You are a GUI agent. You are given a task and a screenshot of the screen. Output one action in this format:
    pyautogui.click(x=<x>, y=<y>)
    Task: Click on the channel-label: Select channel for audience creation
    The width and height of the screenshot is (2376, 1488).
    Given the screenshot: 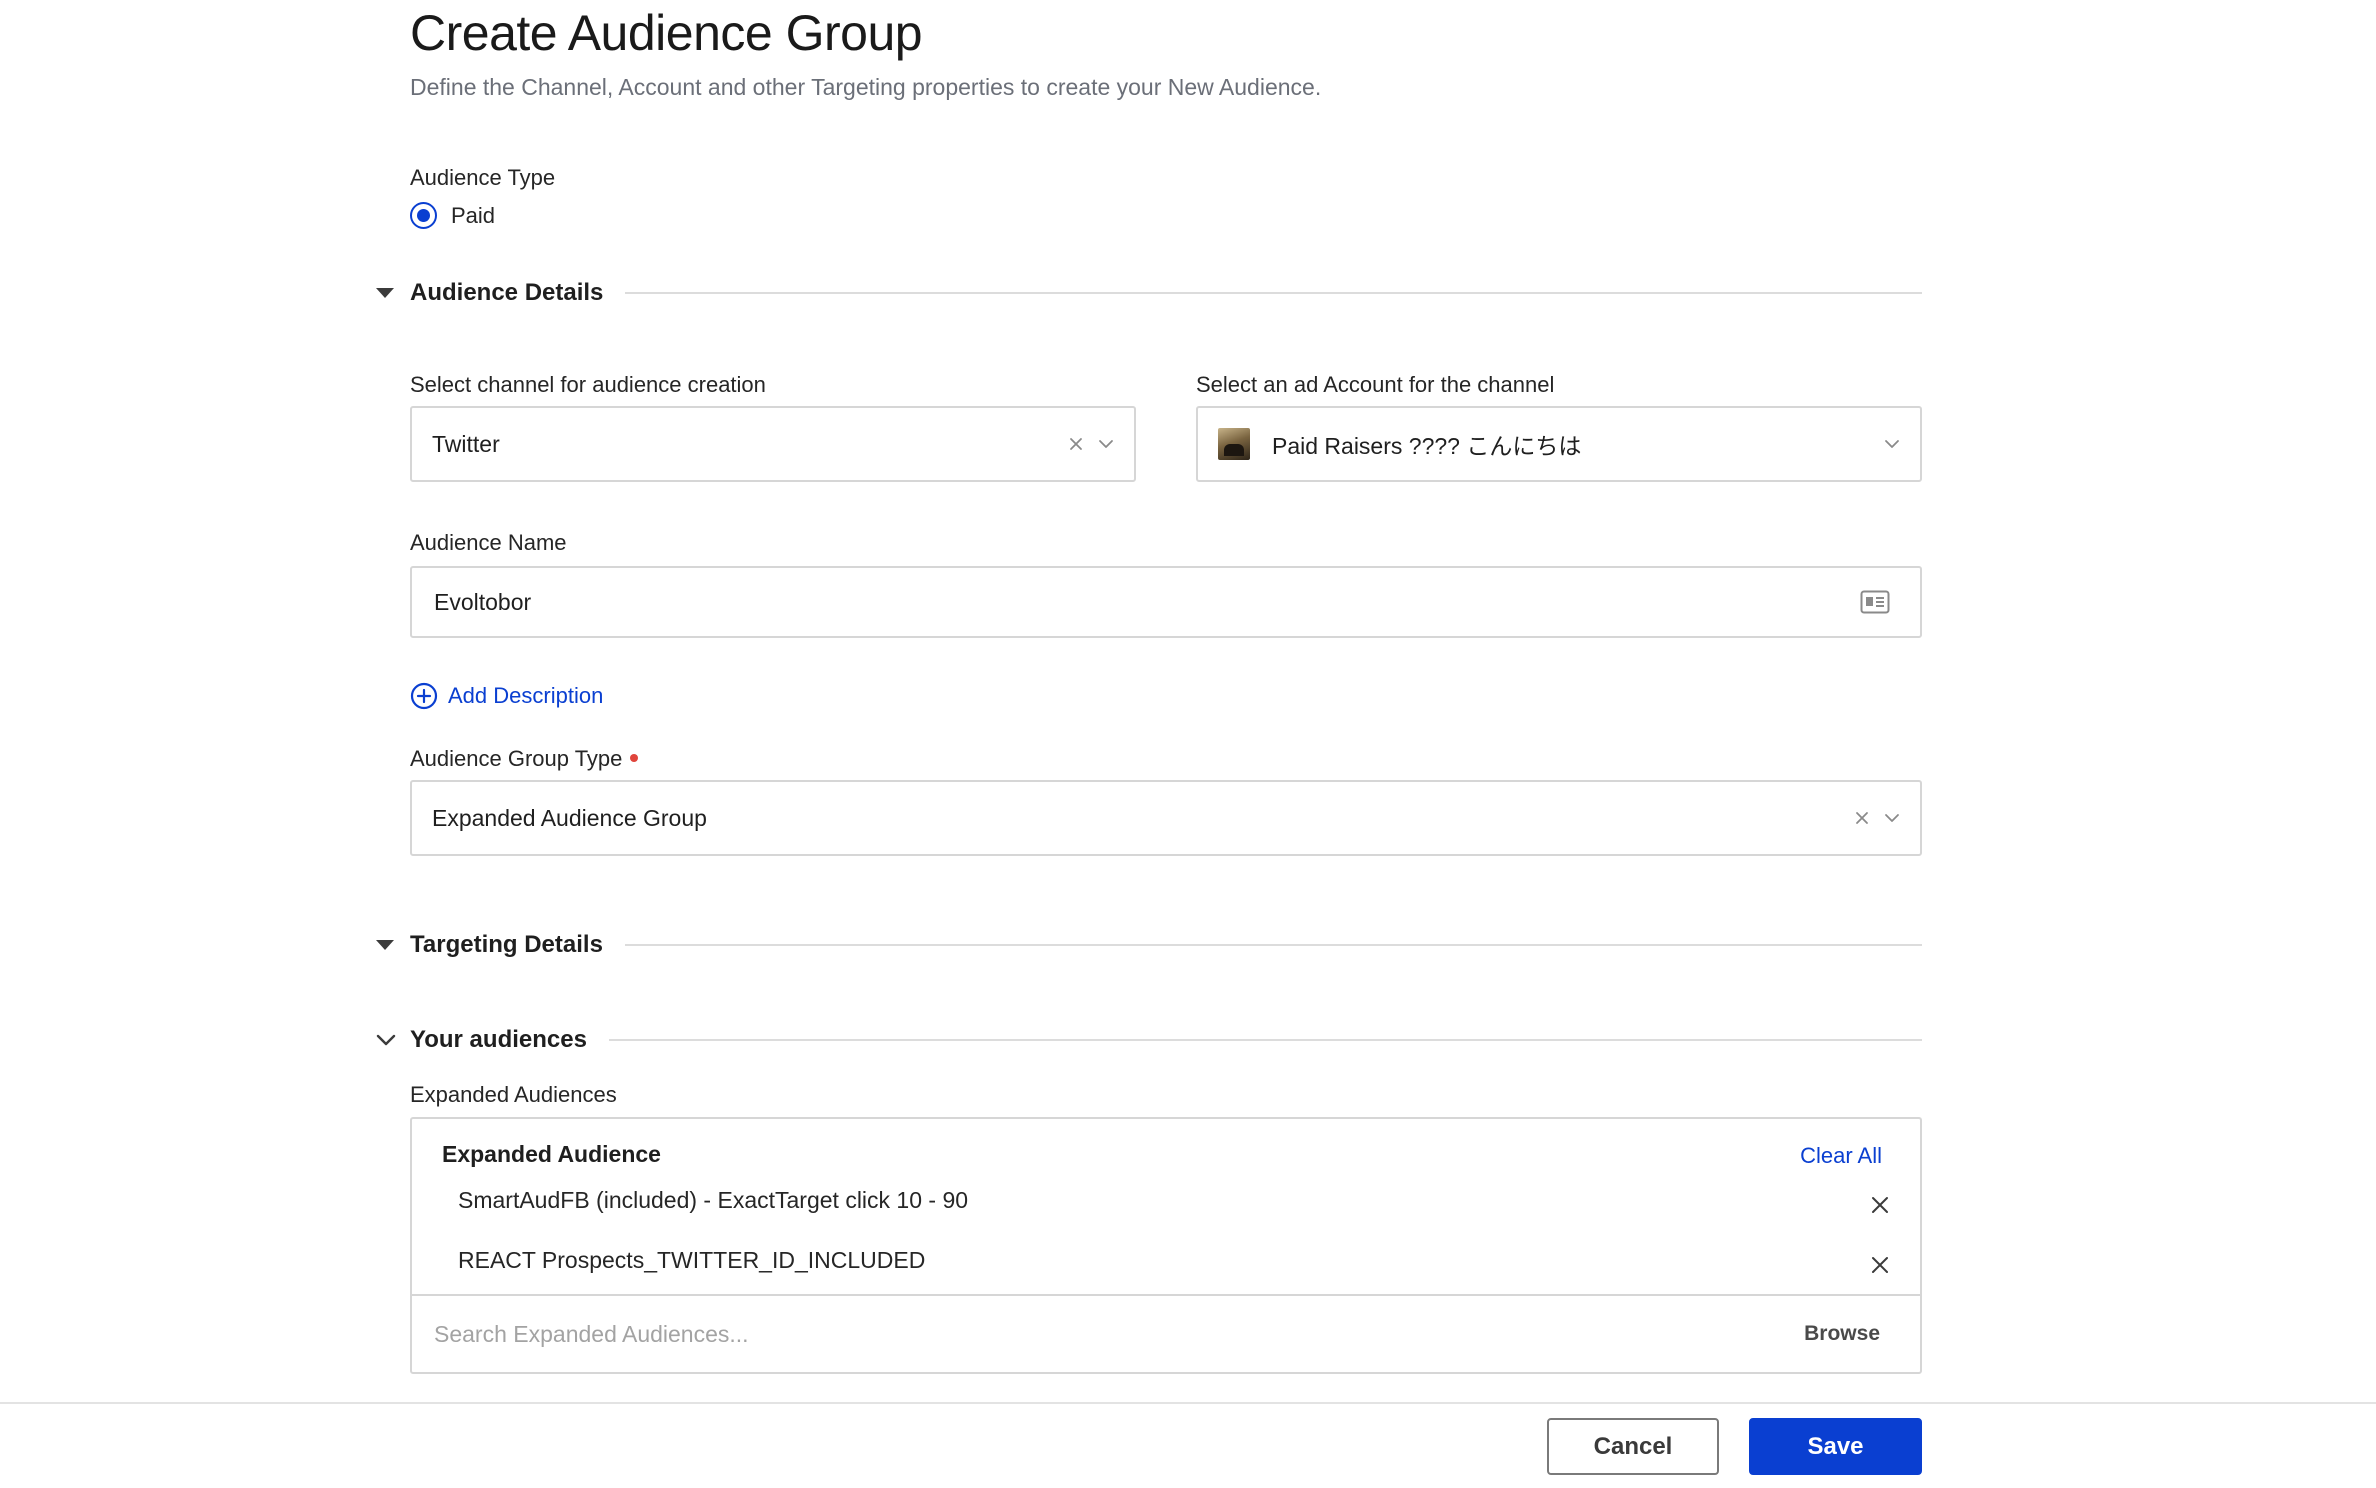 What is the action you would take?
    pyautogui.click(x=588, y=384)
    